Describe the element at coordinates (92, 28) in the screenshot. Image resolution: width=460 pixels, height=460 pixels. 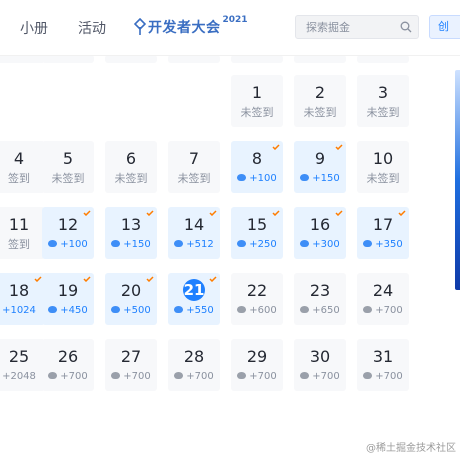
I see `nav-item-events: 活动` at that location.